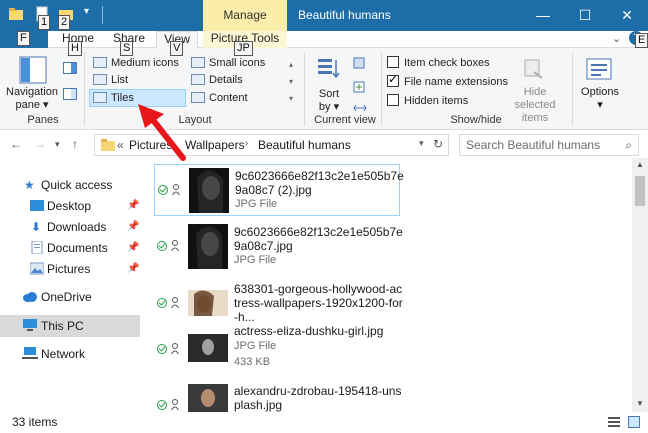  What do you see at coordinates (100, 97) in the screenshot?
I see `tiles-icon` at bounding box center [100, 97].